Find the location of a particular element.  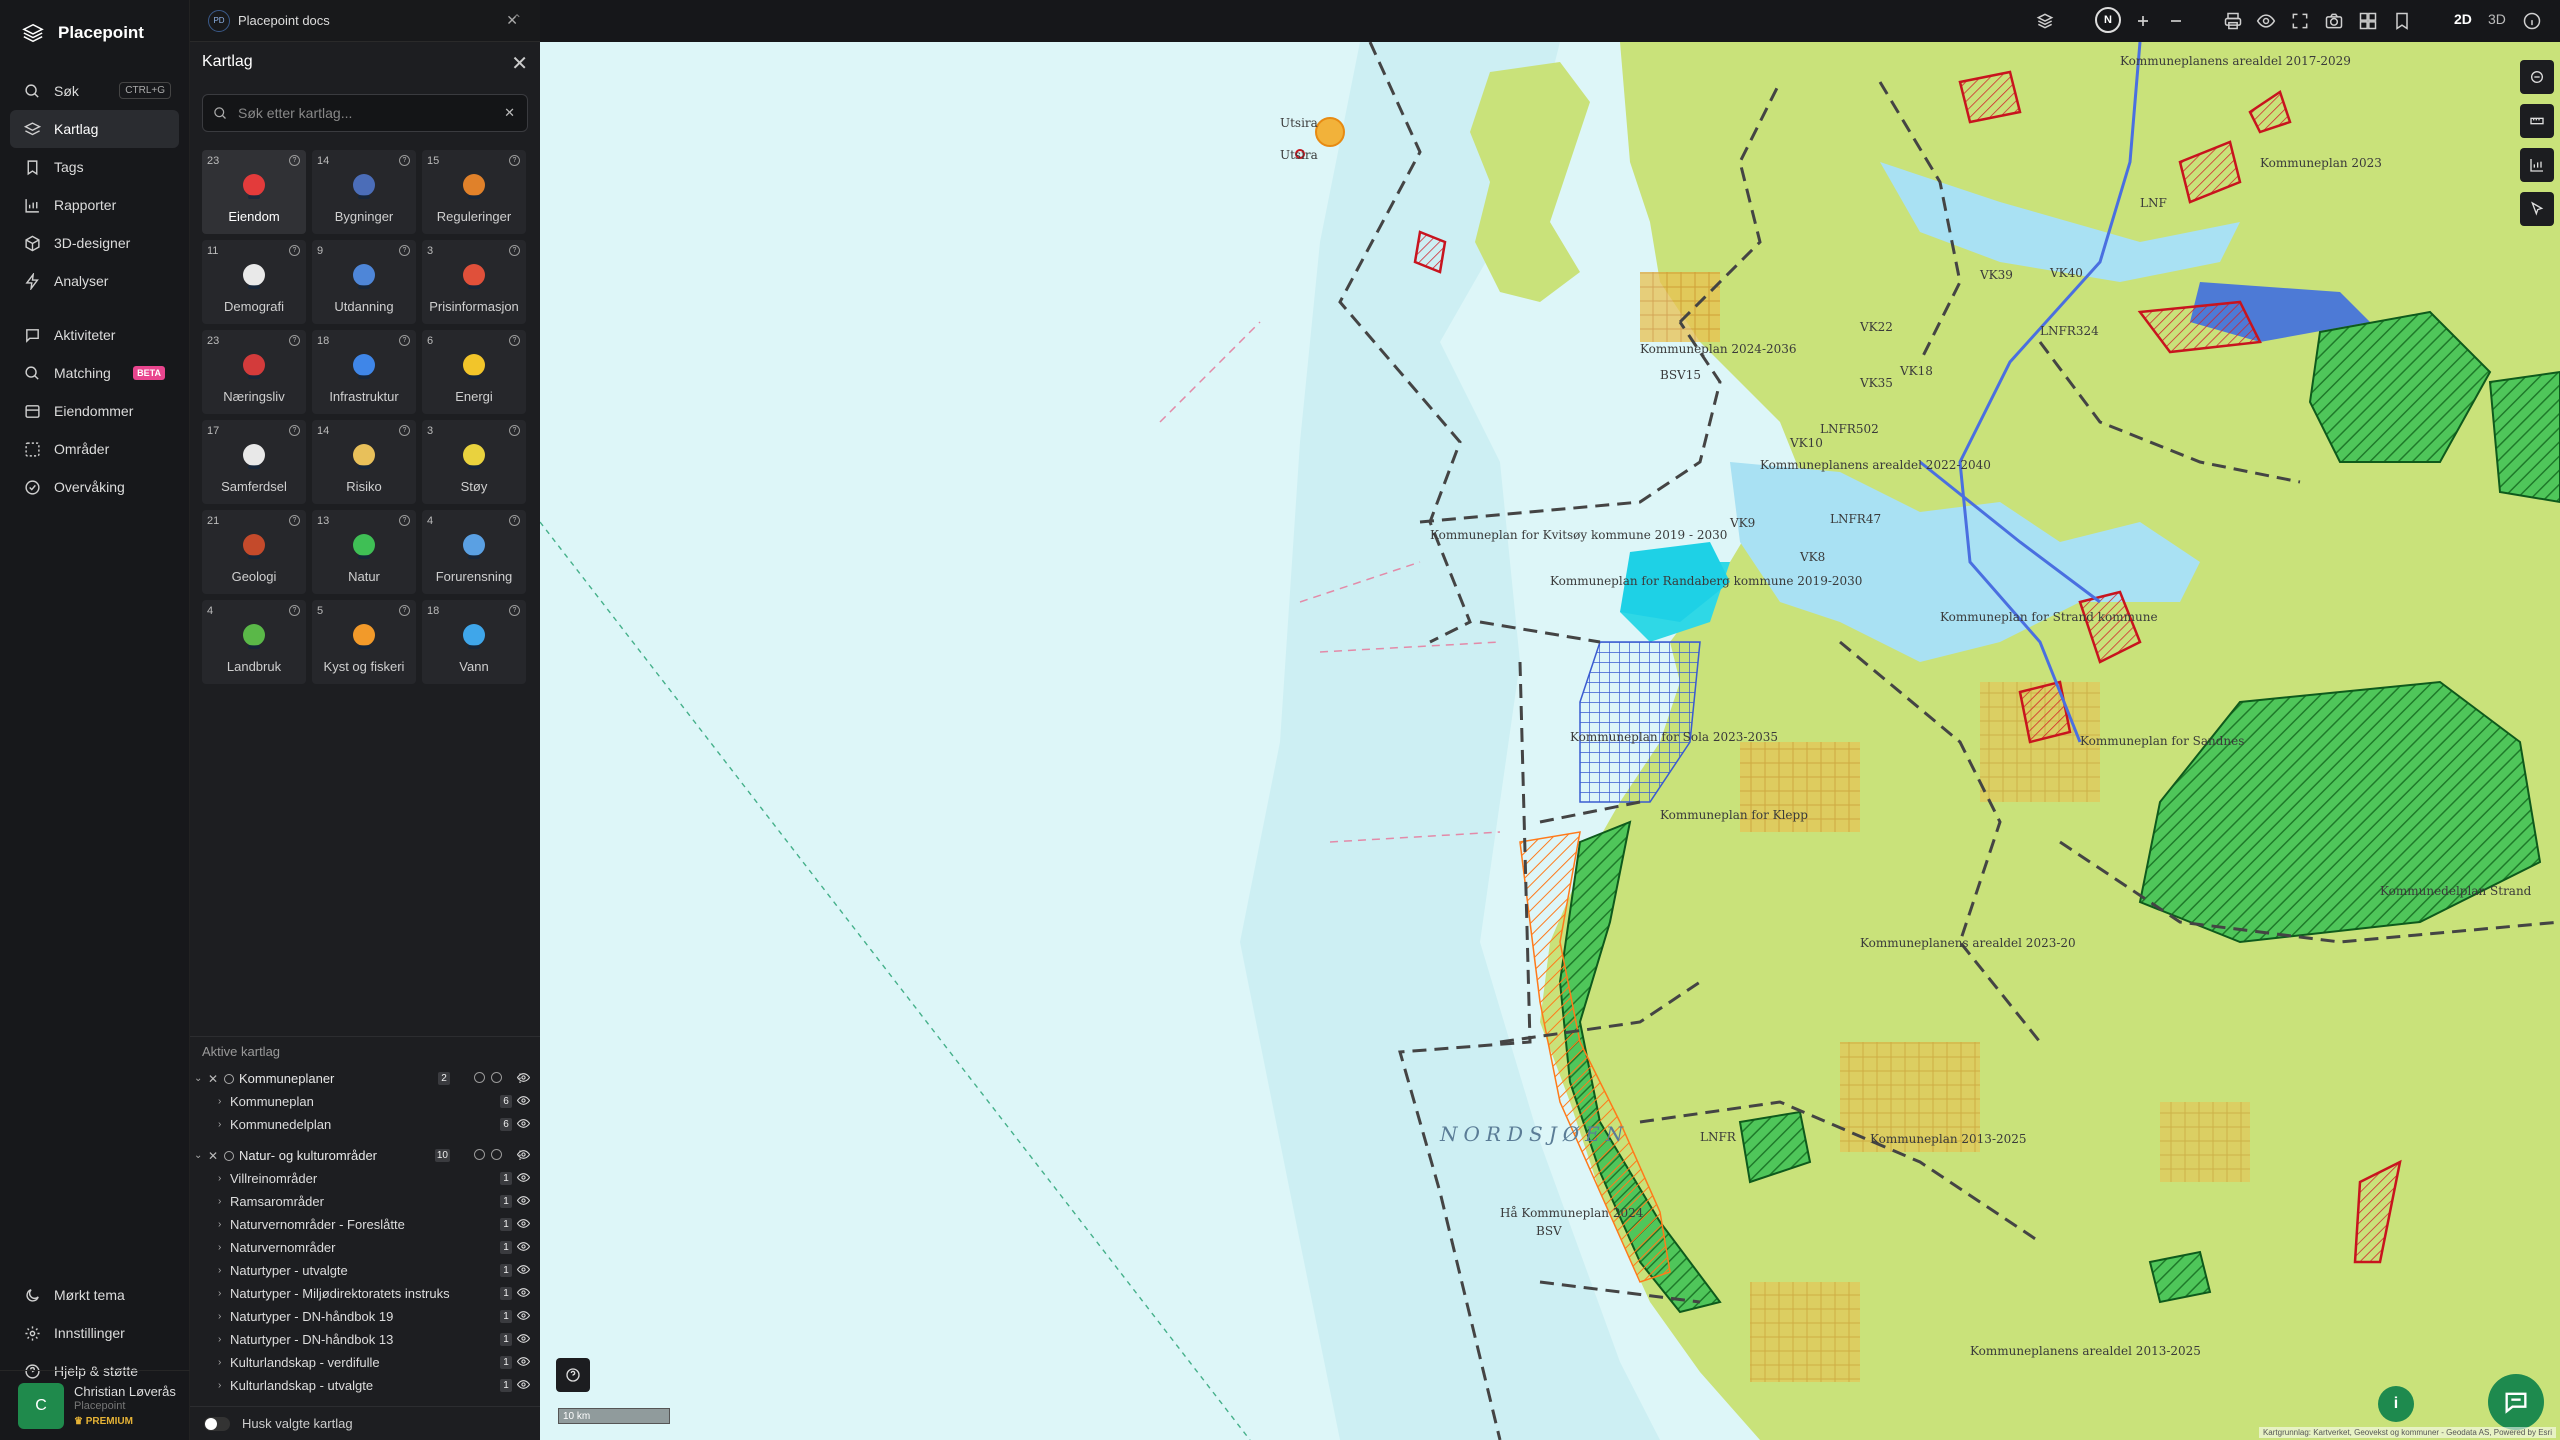

layer-row: › Ramsarområder 1 is located at coordinates (365, 1201).